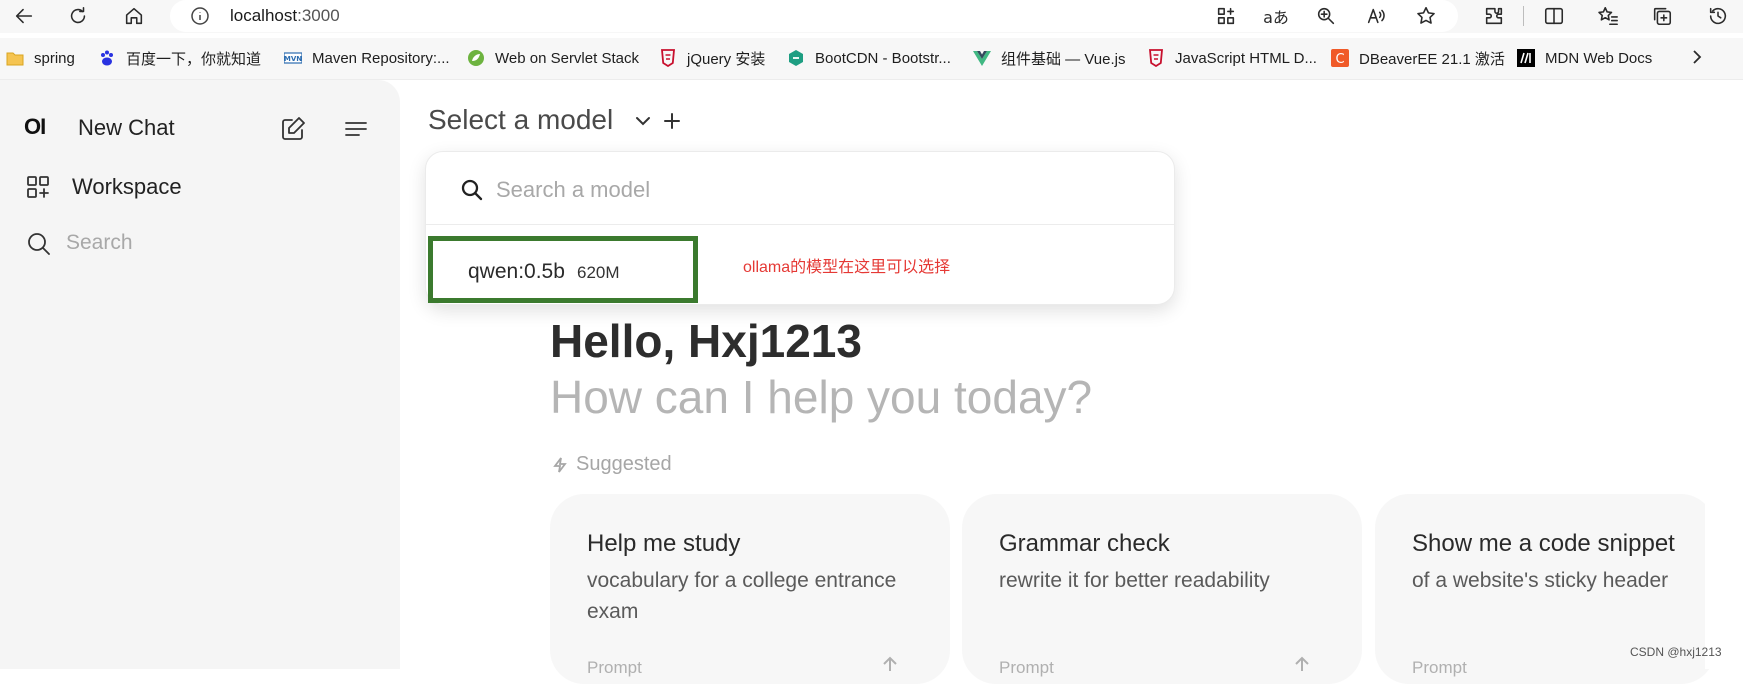 This screenshot has height=684, width=1743. What do you see at coordinates (1326, 16) in the screenshot?
I see `zoom-icon` at bounding box center [1326, 16].